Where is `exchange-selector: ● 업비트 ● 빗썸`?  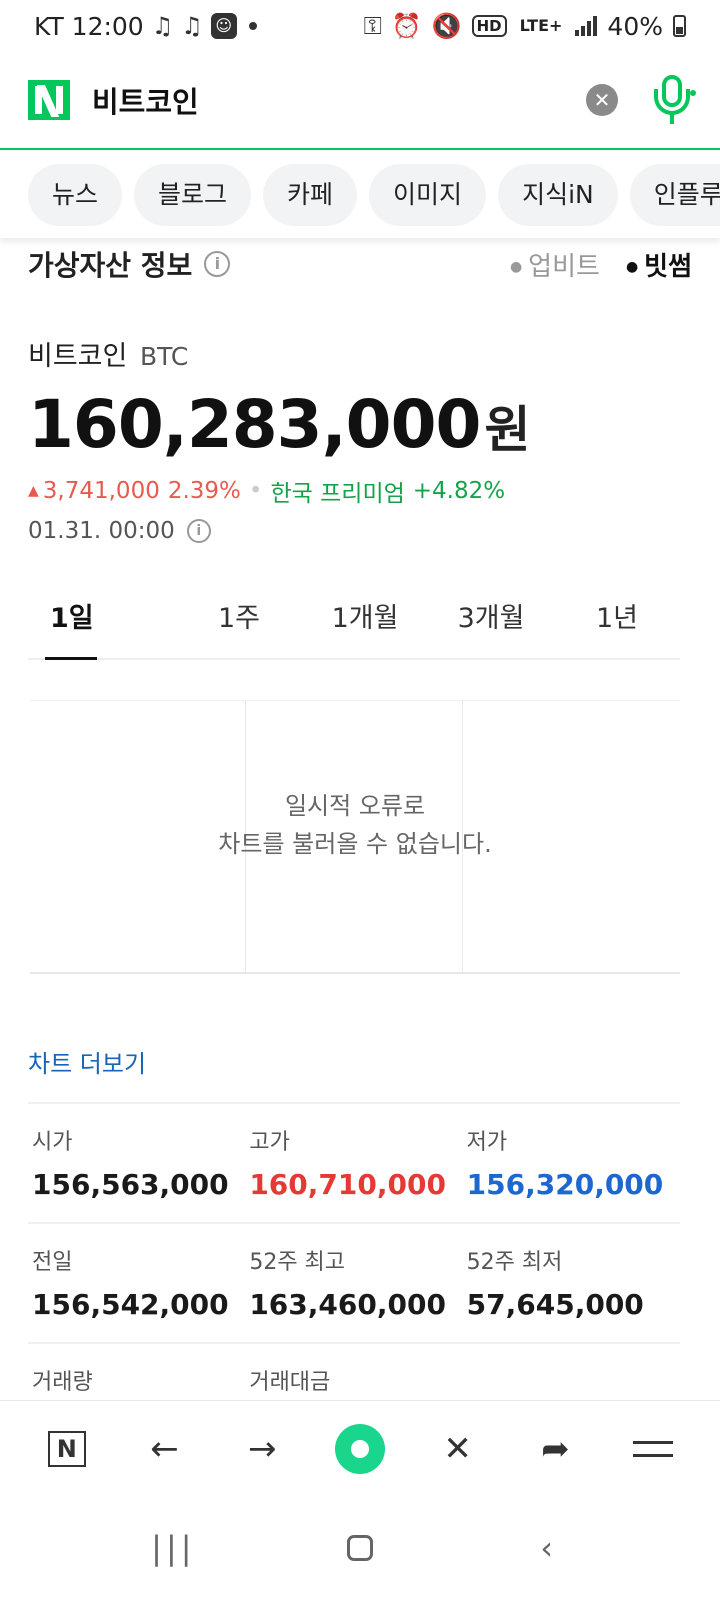 exchange-selector: ● 업비트 ● 빗썸 is located at coordinates (601, 264).